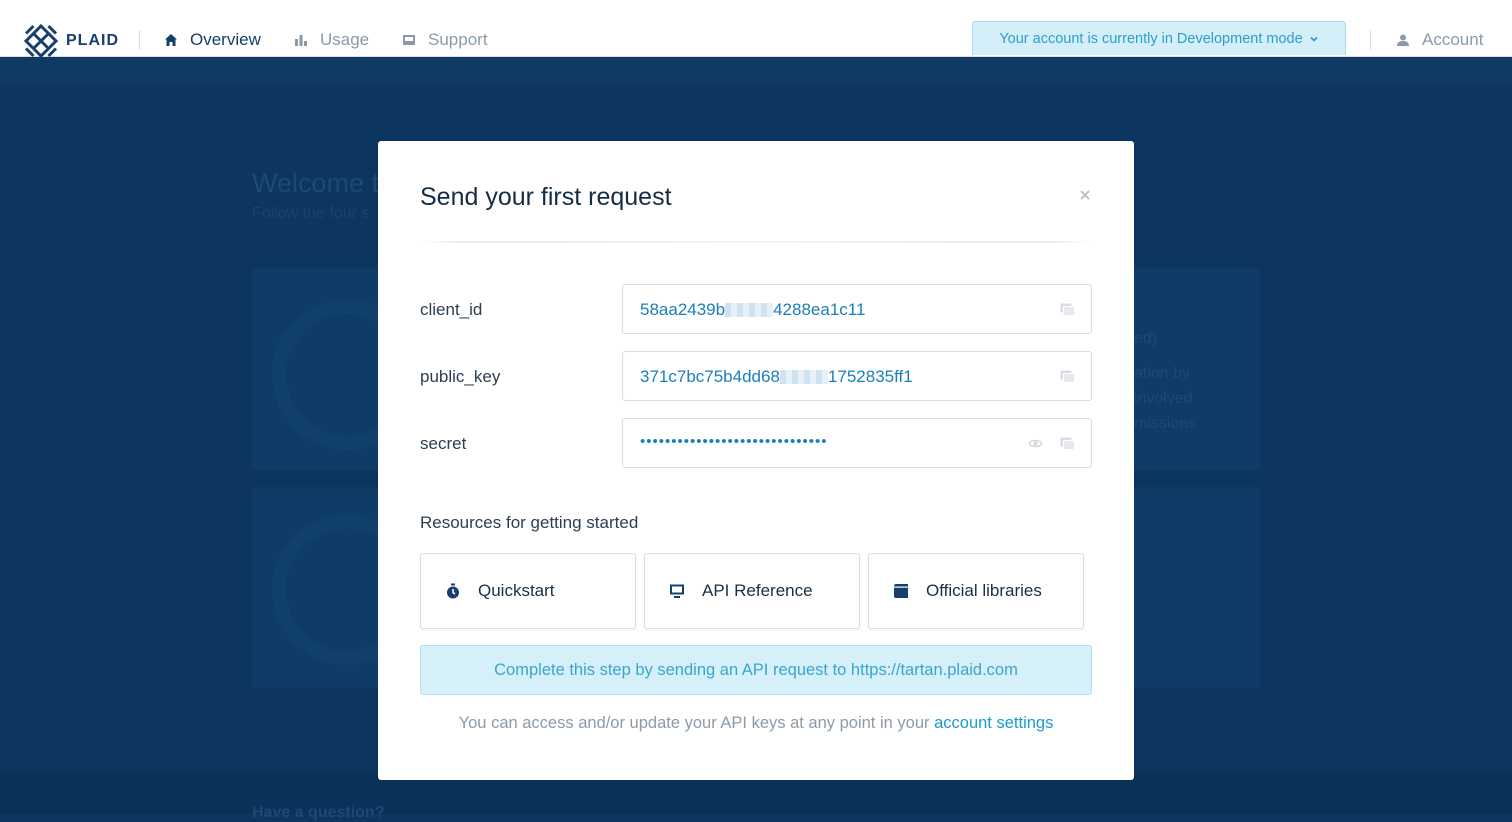  Describe the element at coordinates (311, 213) in the screenshot. I see `background-subheading: Follow the four s` at that location.